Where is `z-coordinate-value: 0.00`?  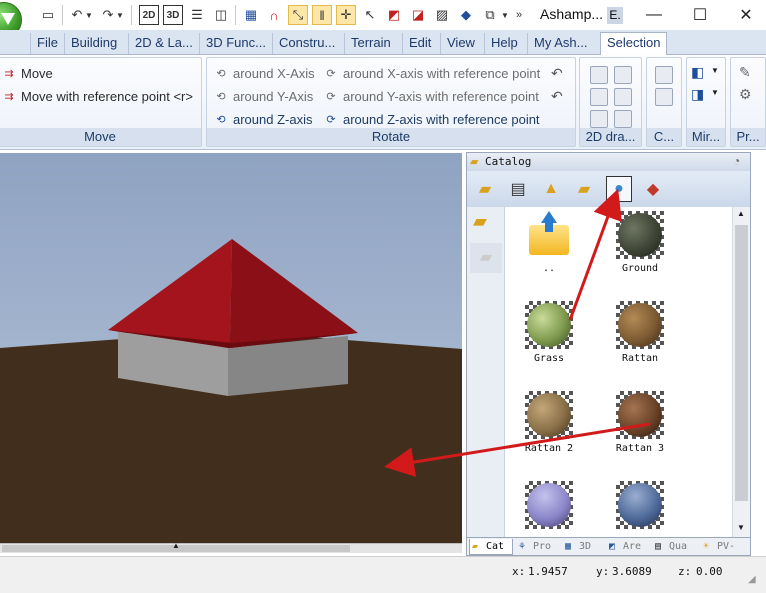
z-coordinate-value: 0.00 is located at coordinates (709, 571).